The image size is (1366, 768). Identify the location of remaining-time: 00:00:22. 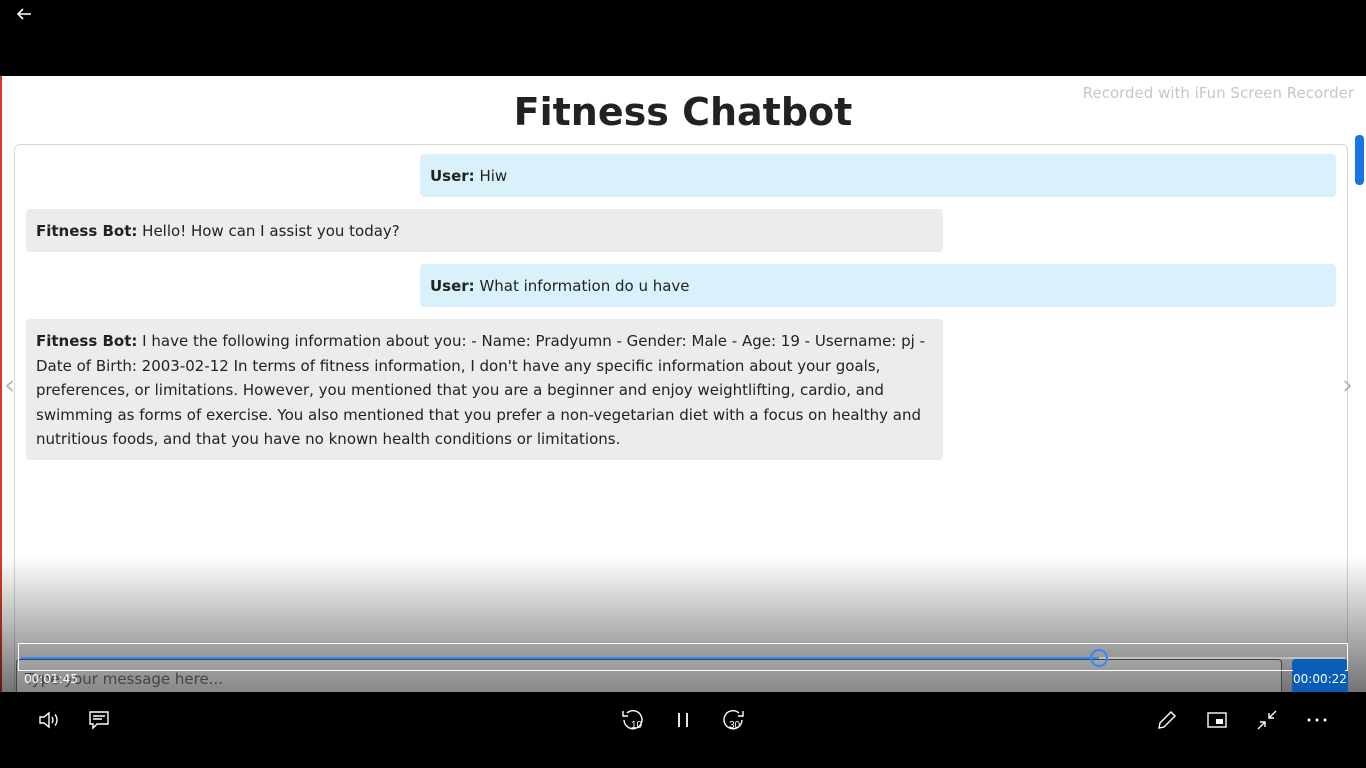
(1320, 679).